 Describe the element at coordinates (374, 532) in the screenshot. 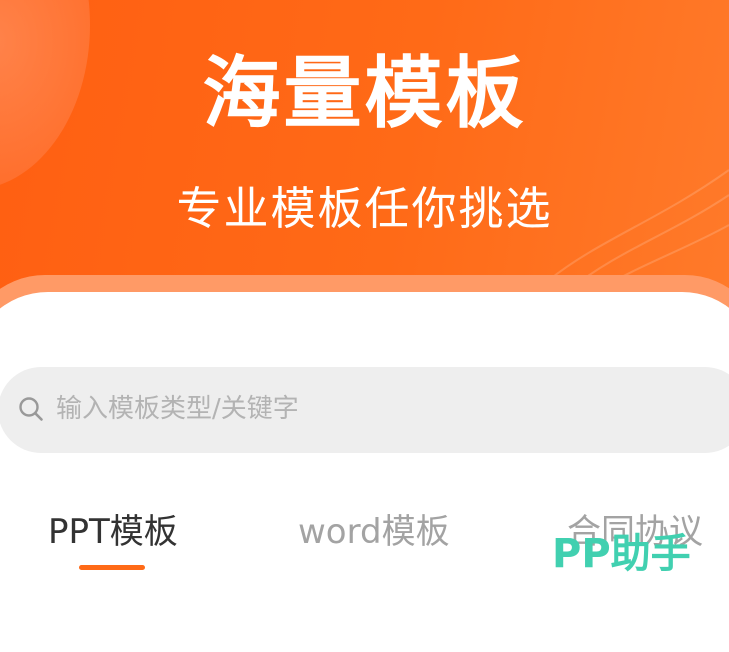

I see `tab-word-templates: word模板` at that location.